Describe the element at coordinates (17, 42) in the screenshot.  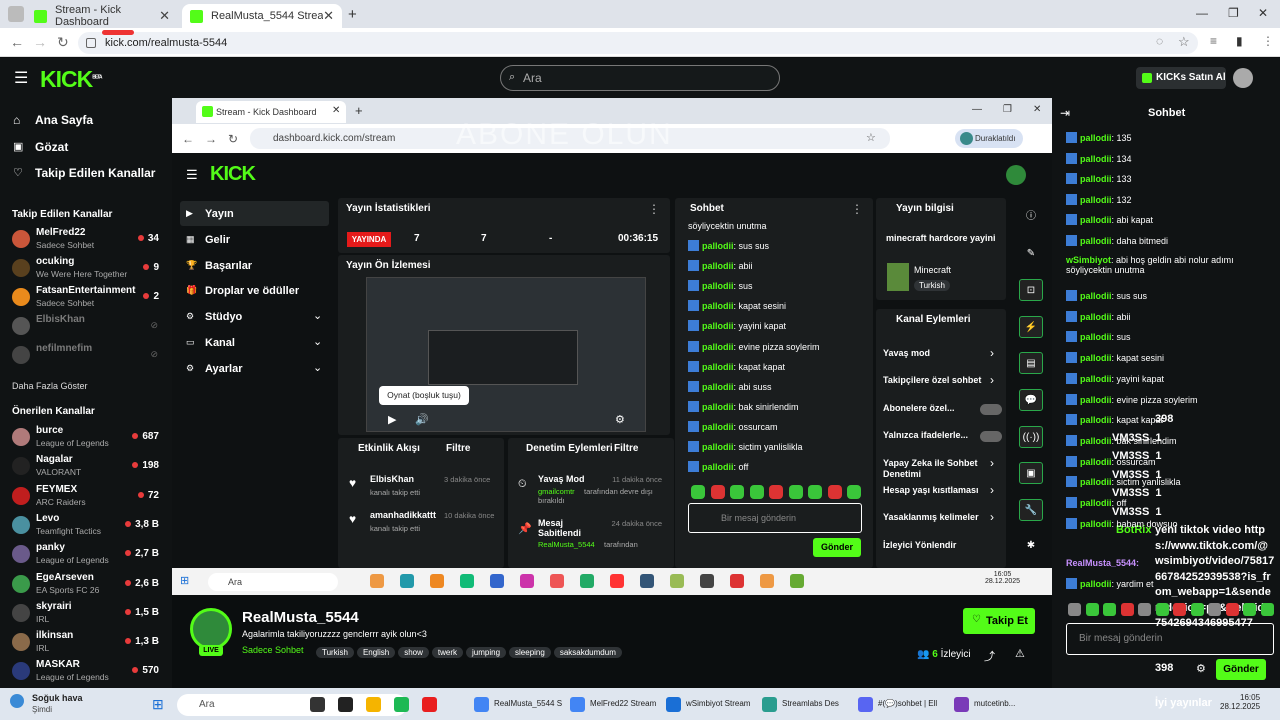
I see `back-icon: ←` at that location.